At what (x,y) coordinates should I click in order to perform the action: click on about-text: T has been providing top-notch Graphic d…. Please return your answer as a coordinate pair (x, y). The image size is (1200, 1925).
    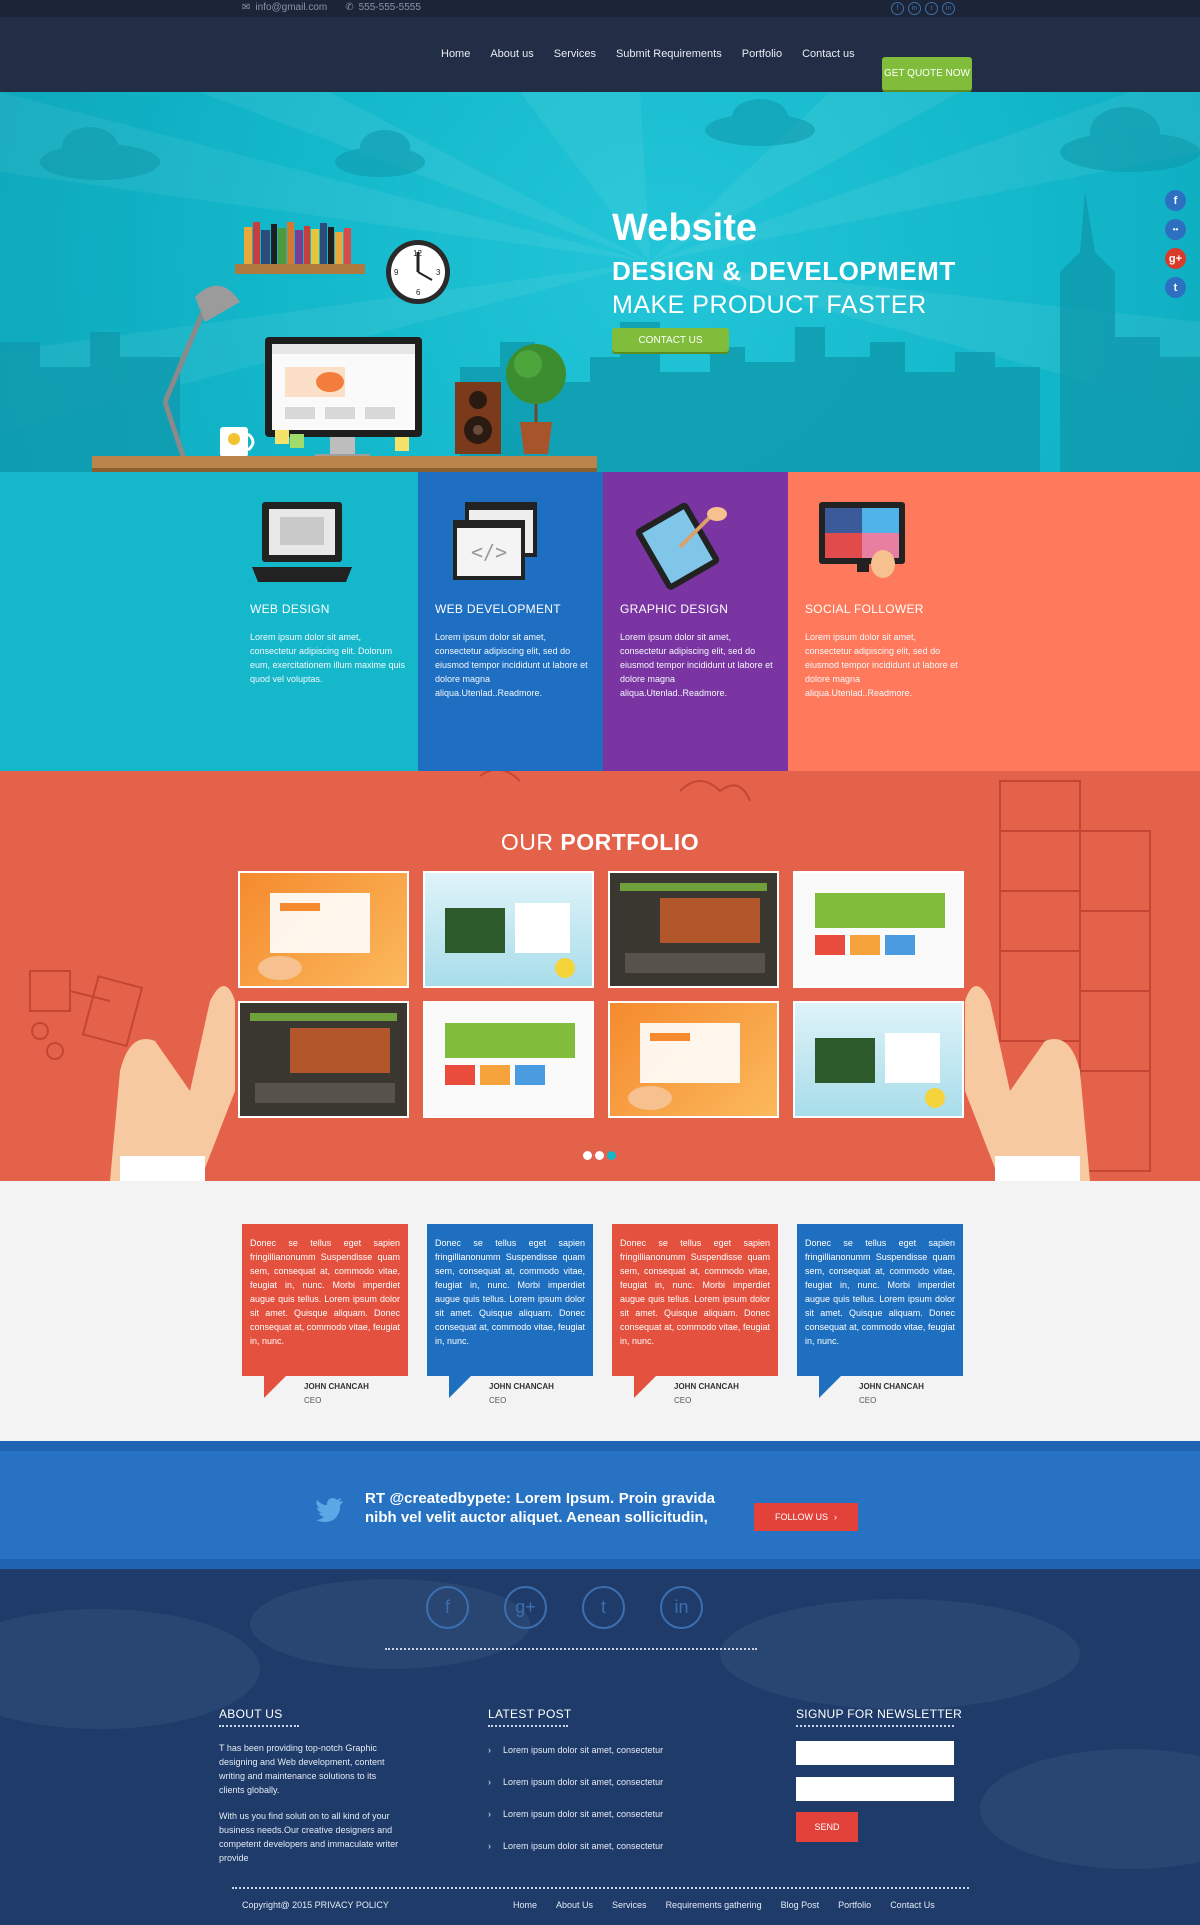
    Looking at the image, I should click on (302, 1769).